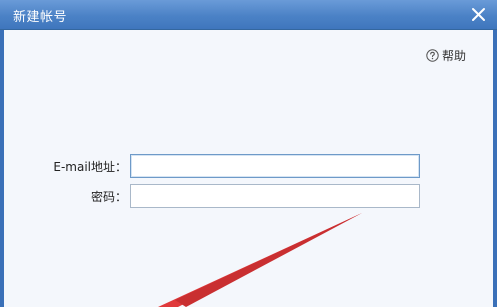  Describe the element at coordinates (432, 55) in the screenshot. I see `help-icon` at that location.